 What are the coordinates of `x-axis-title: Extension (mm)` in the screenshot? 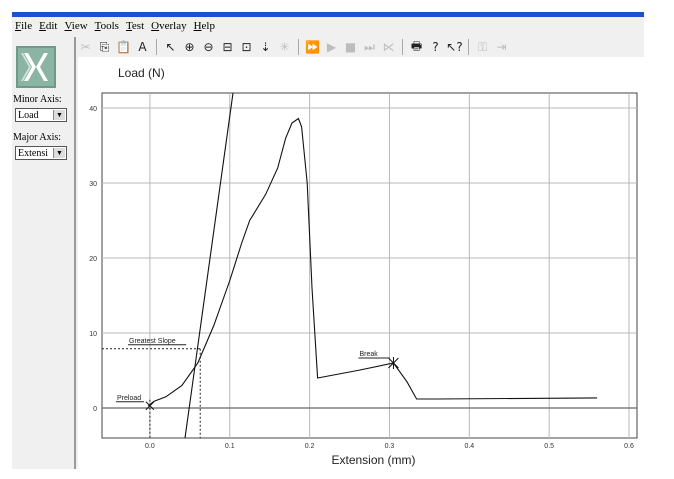 It's located at (373, 460).